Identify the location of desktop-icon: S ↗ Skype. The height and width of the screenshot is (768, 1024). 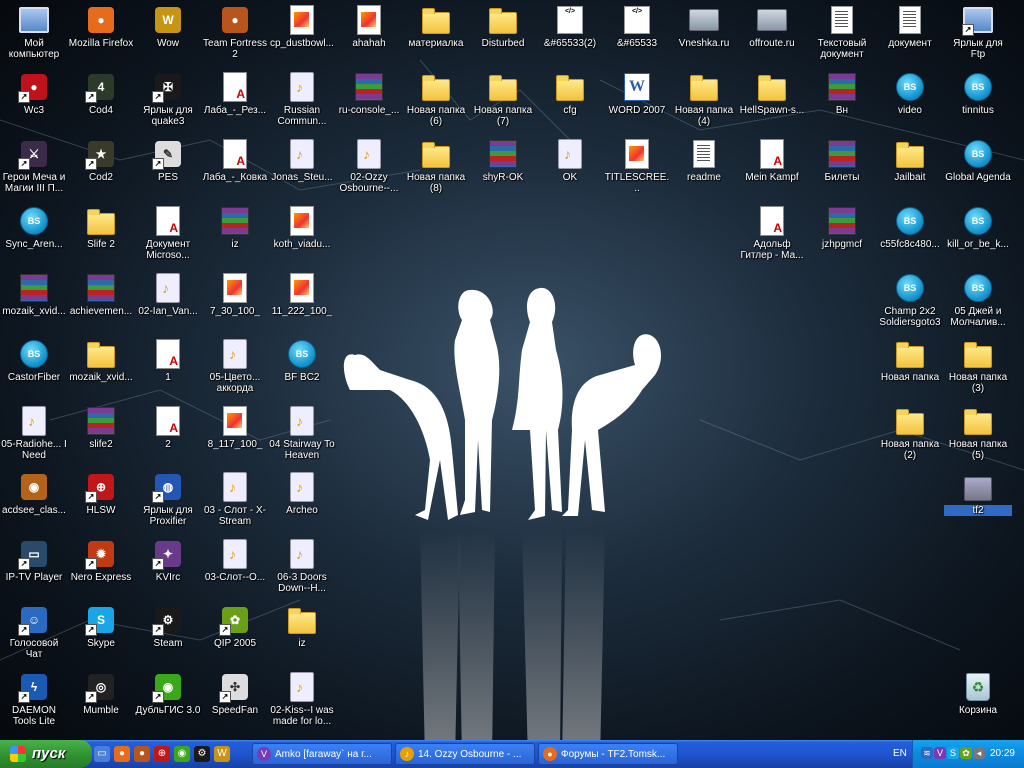
(101, 635).